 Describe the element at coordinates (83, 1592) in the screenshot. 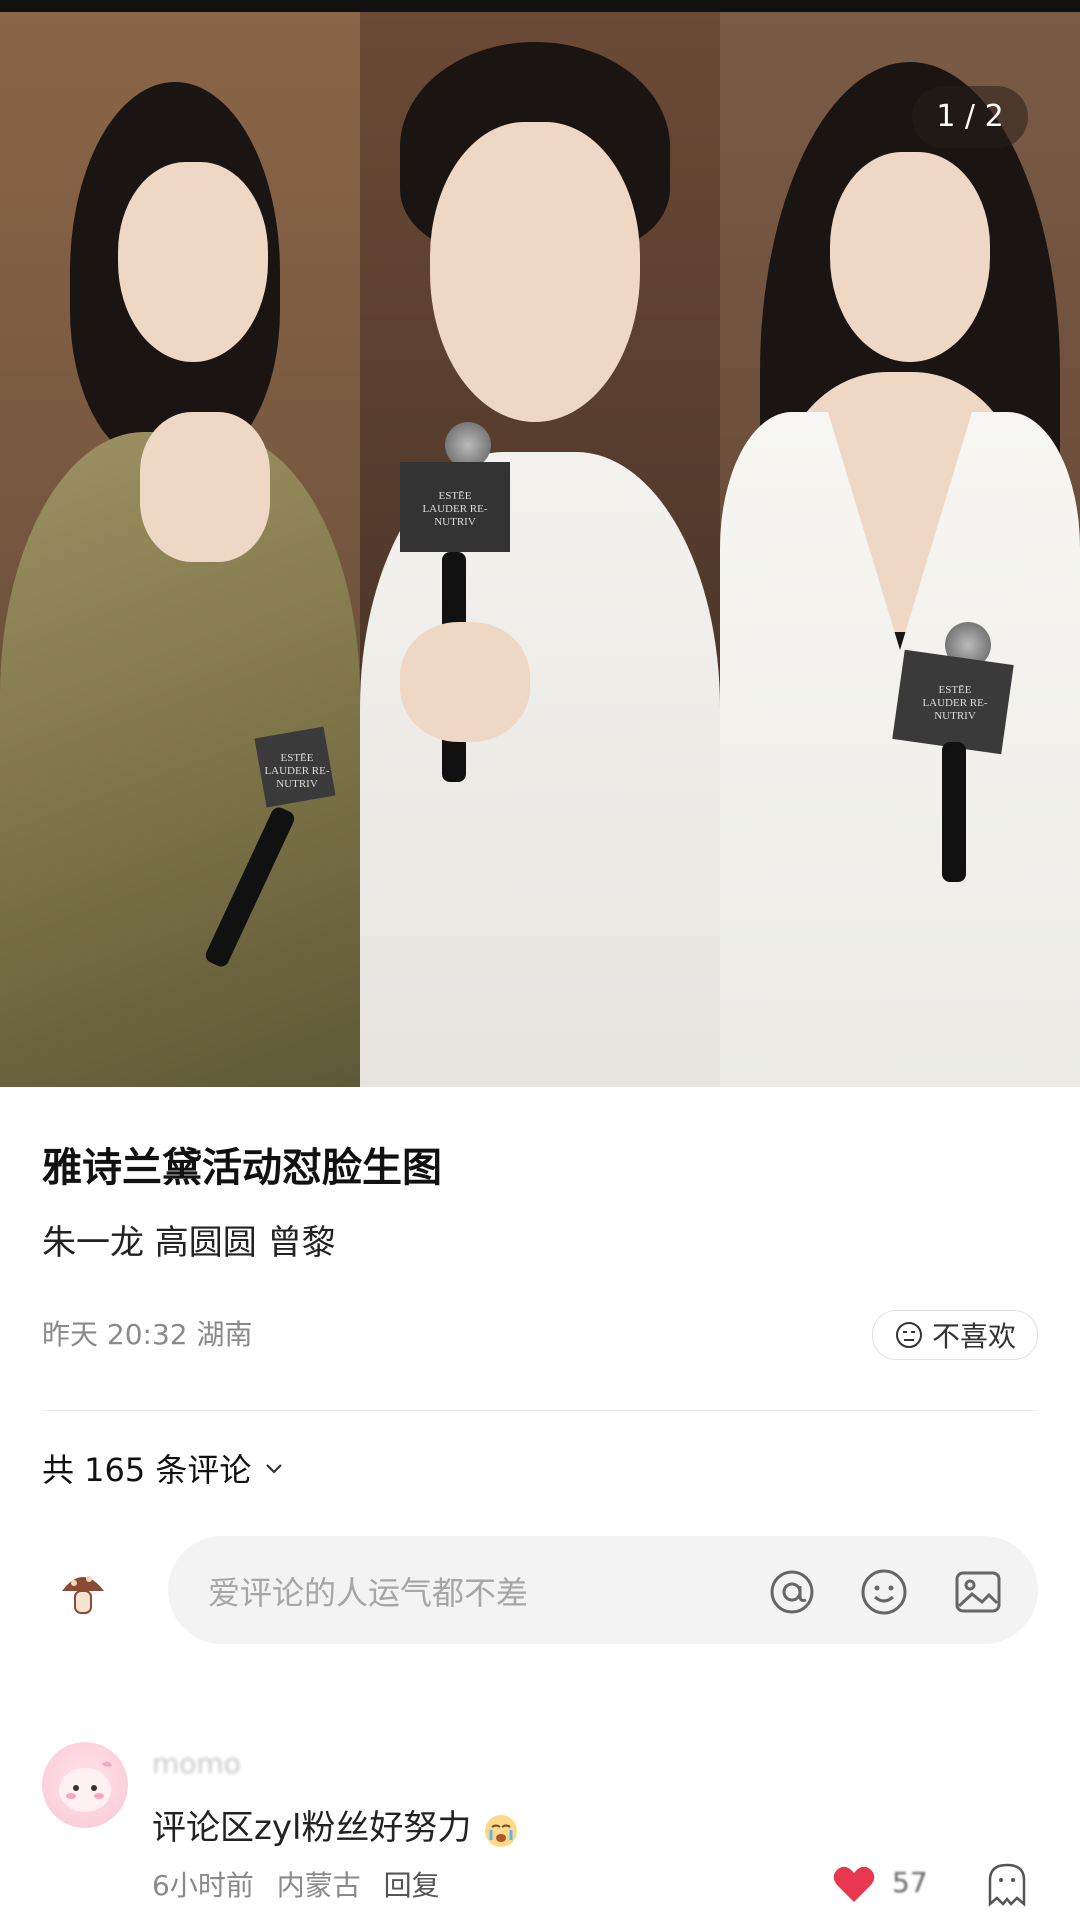

I see `mushroom-avatar-icon` at that location.